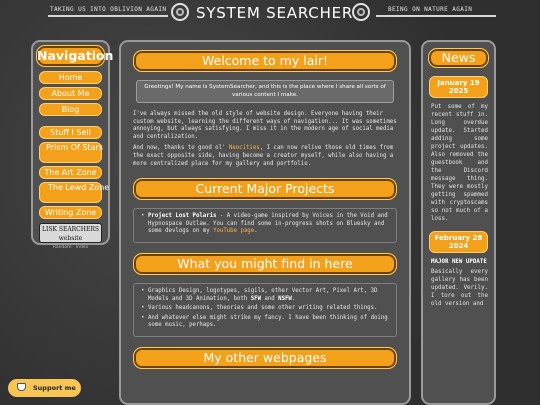  I want to click on news-date: January 19 2025, so click(458, 87).